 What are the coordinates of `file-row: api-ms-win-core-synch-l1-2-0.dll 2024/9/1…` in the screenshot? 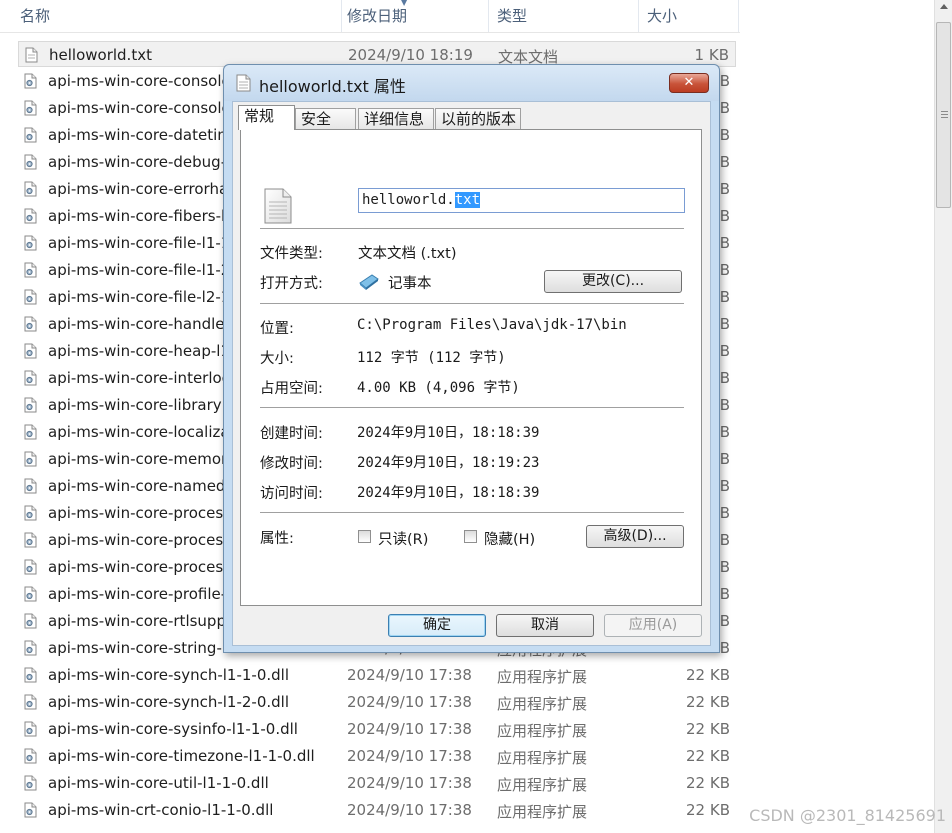 It's located at (377, 702).